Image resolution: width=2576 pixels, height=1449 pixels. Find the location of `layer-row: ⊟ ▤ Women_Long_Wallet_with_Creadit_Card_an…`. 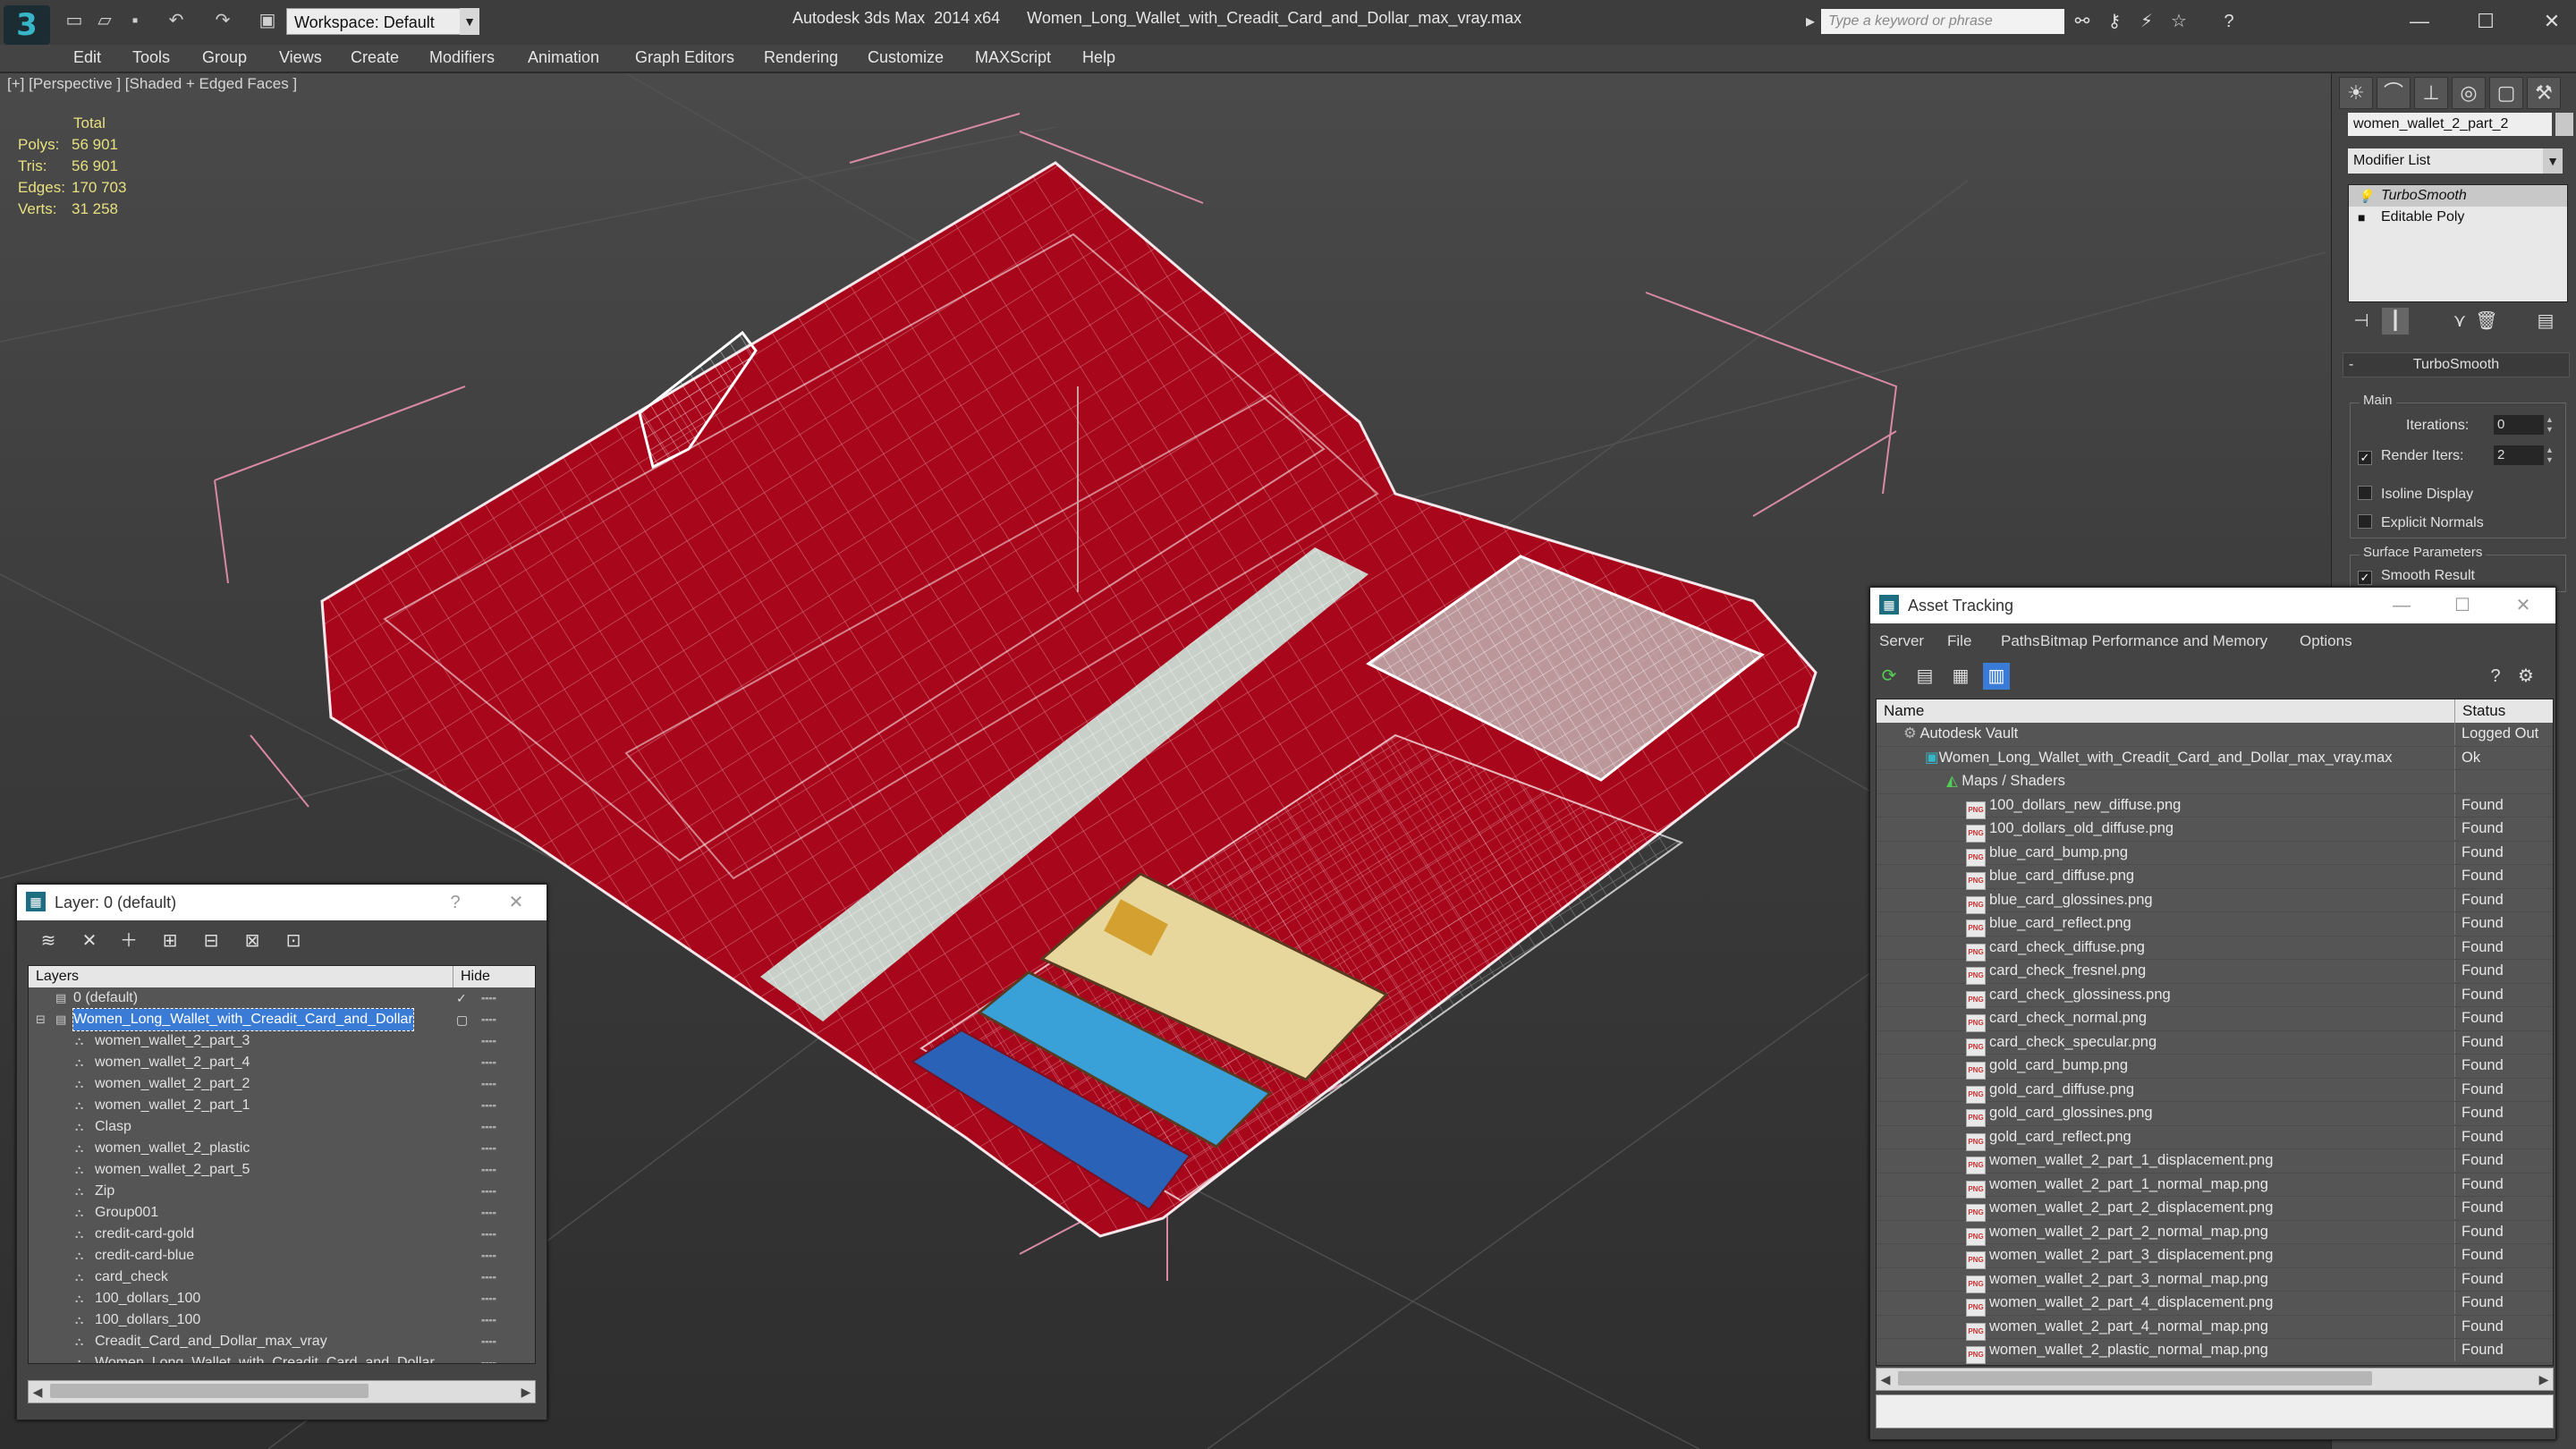

layer-row: ⊟ ▤ Women_Long_Wallet_with_Creadit_Card_an… is located at coordinates (282, 1019).